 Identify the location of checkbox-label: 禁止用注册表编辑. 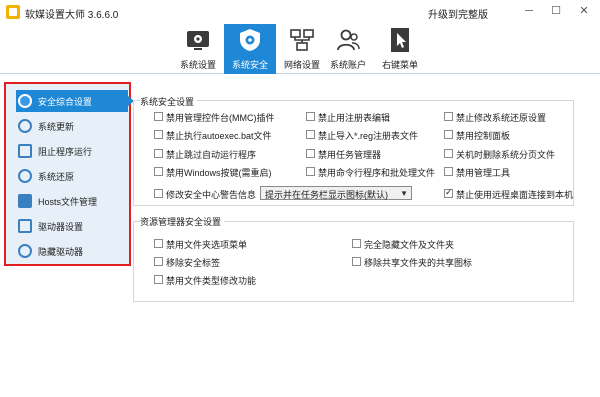
(354, 118).